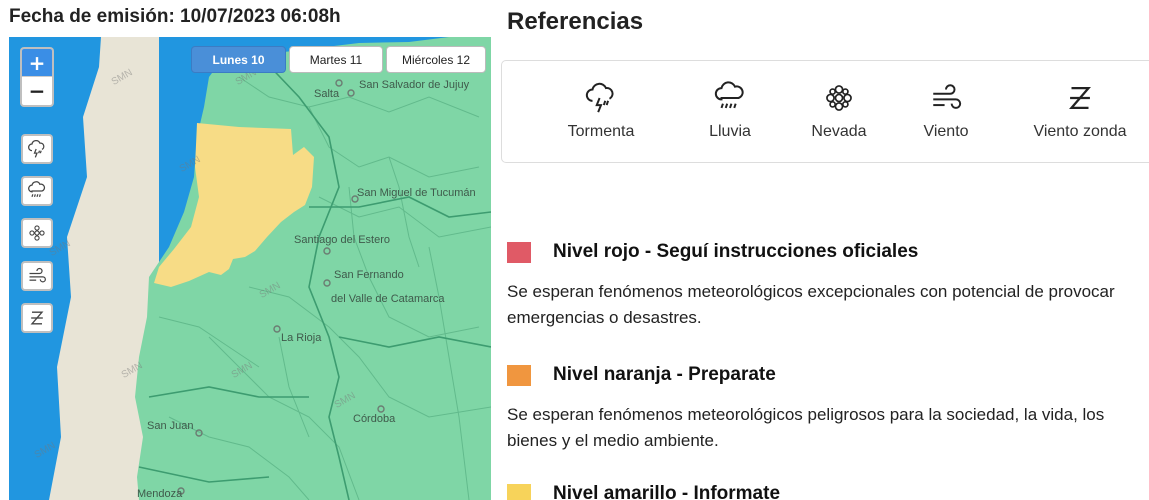 This screenshot has height=500, width=1149. I want to click on tab-martes: Martes 11, so click(336, 59).